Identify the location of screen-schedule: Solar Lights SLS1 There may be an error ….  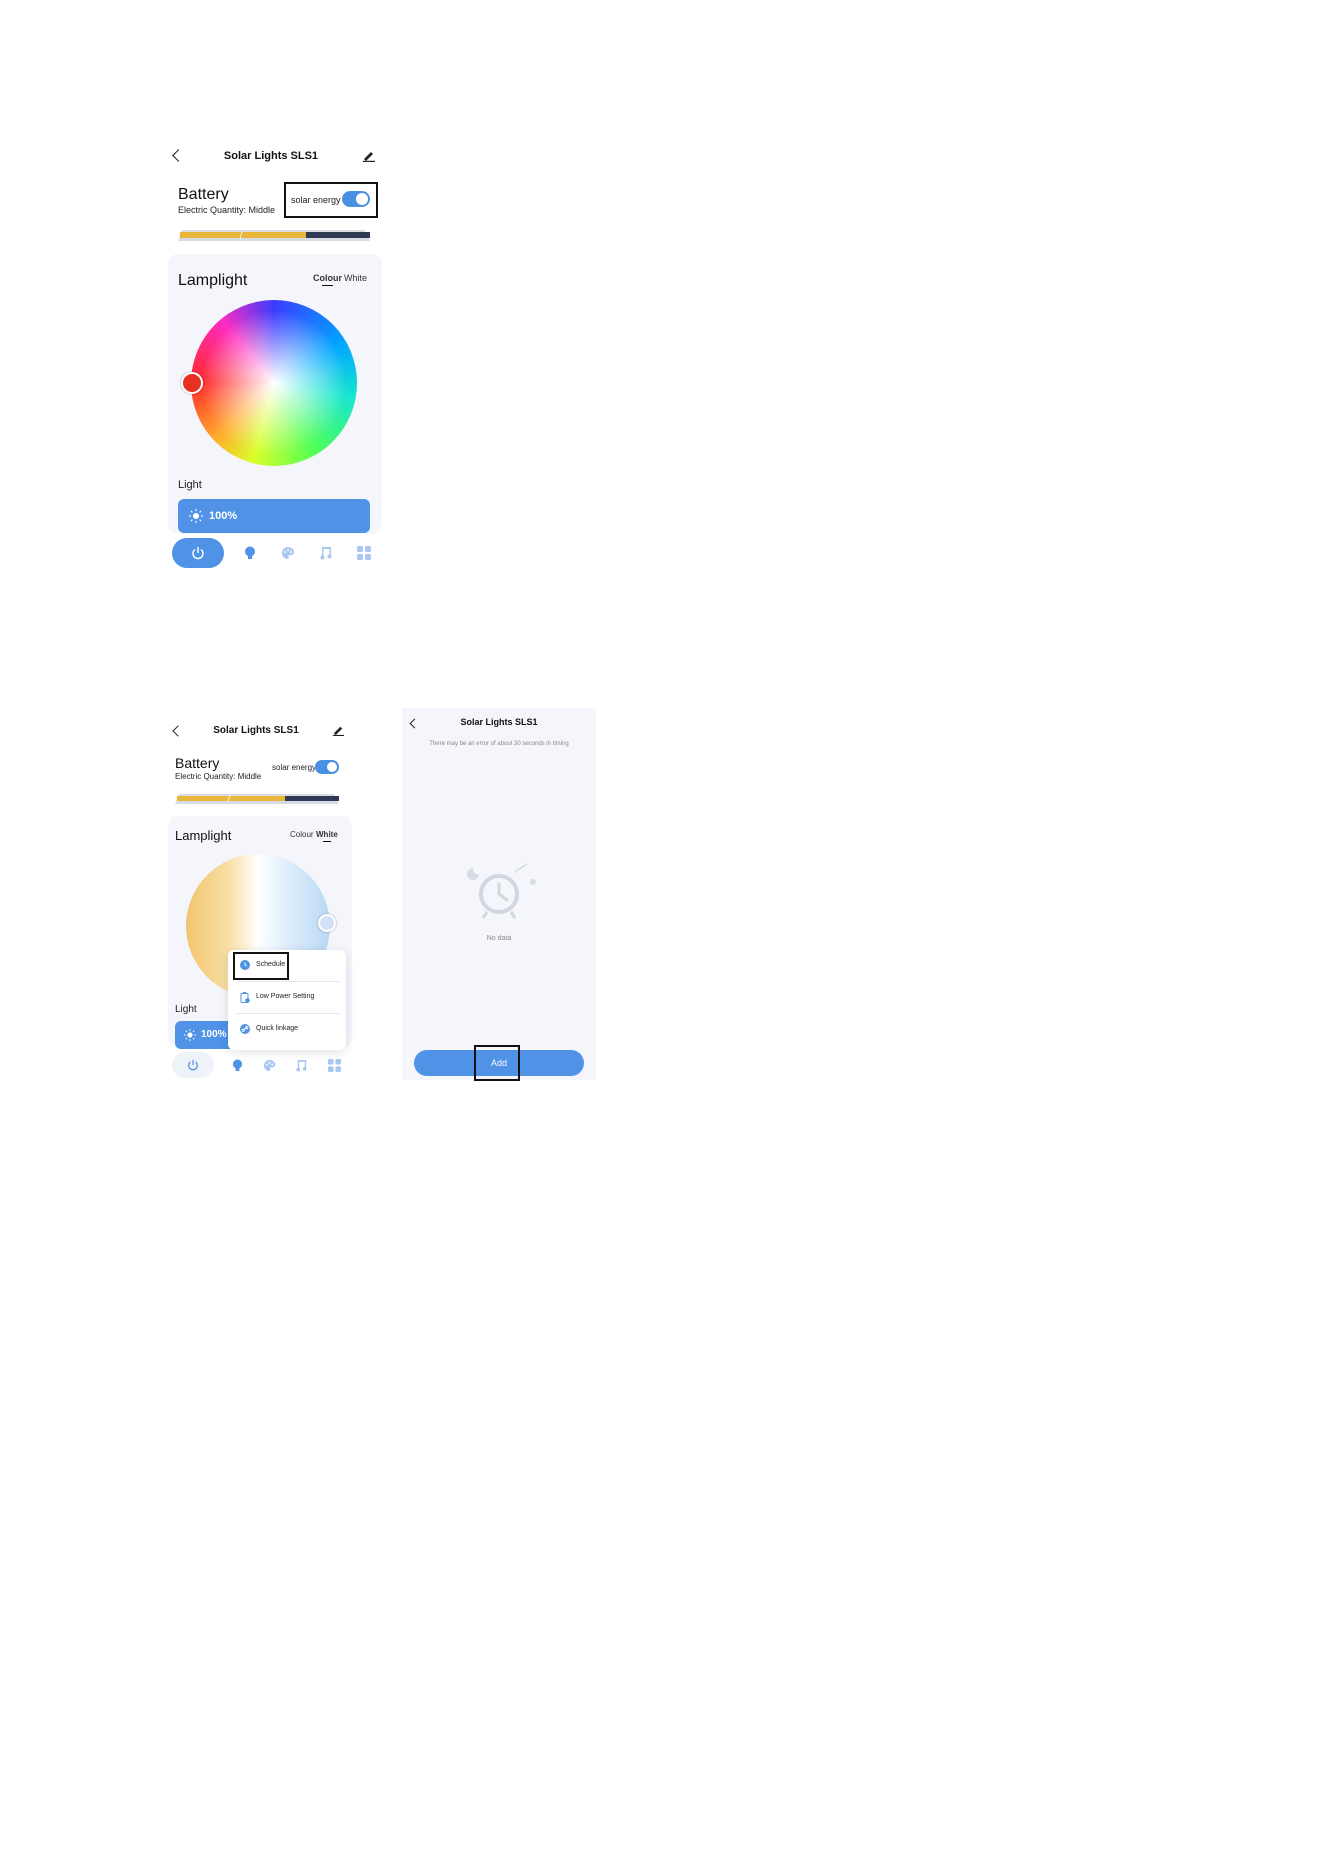
(499, 894).